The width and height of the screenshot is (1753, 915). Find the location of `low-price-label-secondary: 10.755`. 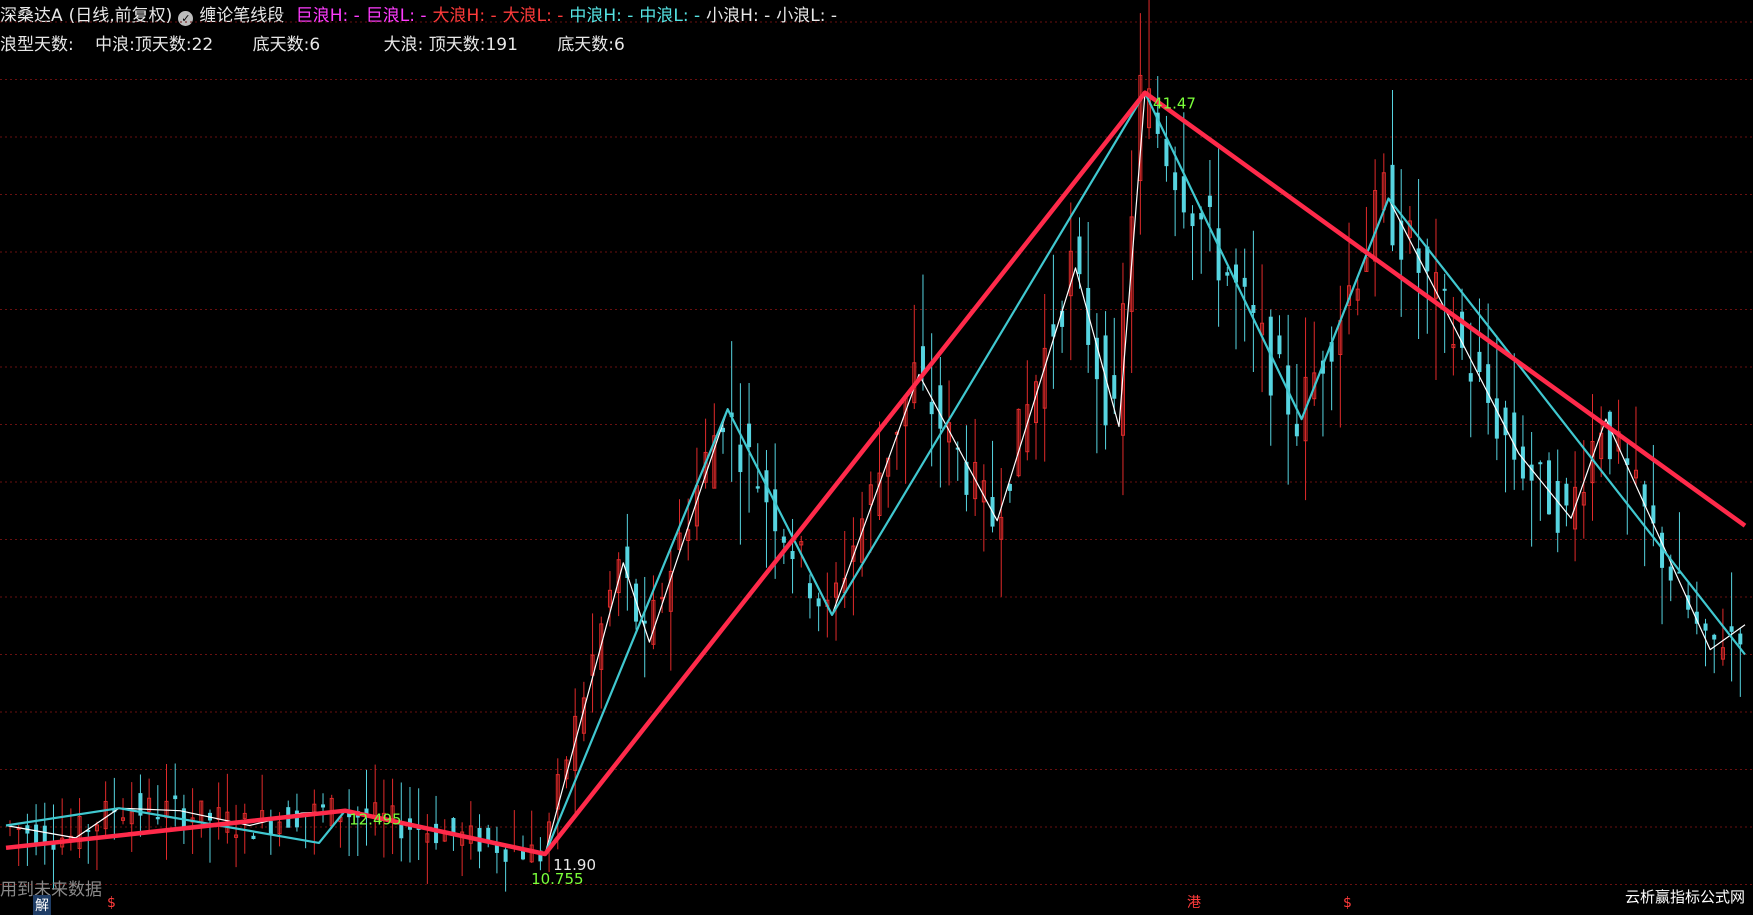

low-price-label-secondary: 10.755 is located at coordinates (557, 879).